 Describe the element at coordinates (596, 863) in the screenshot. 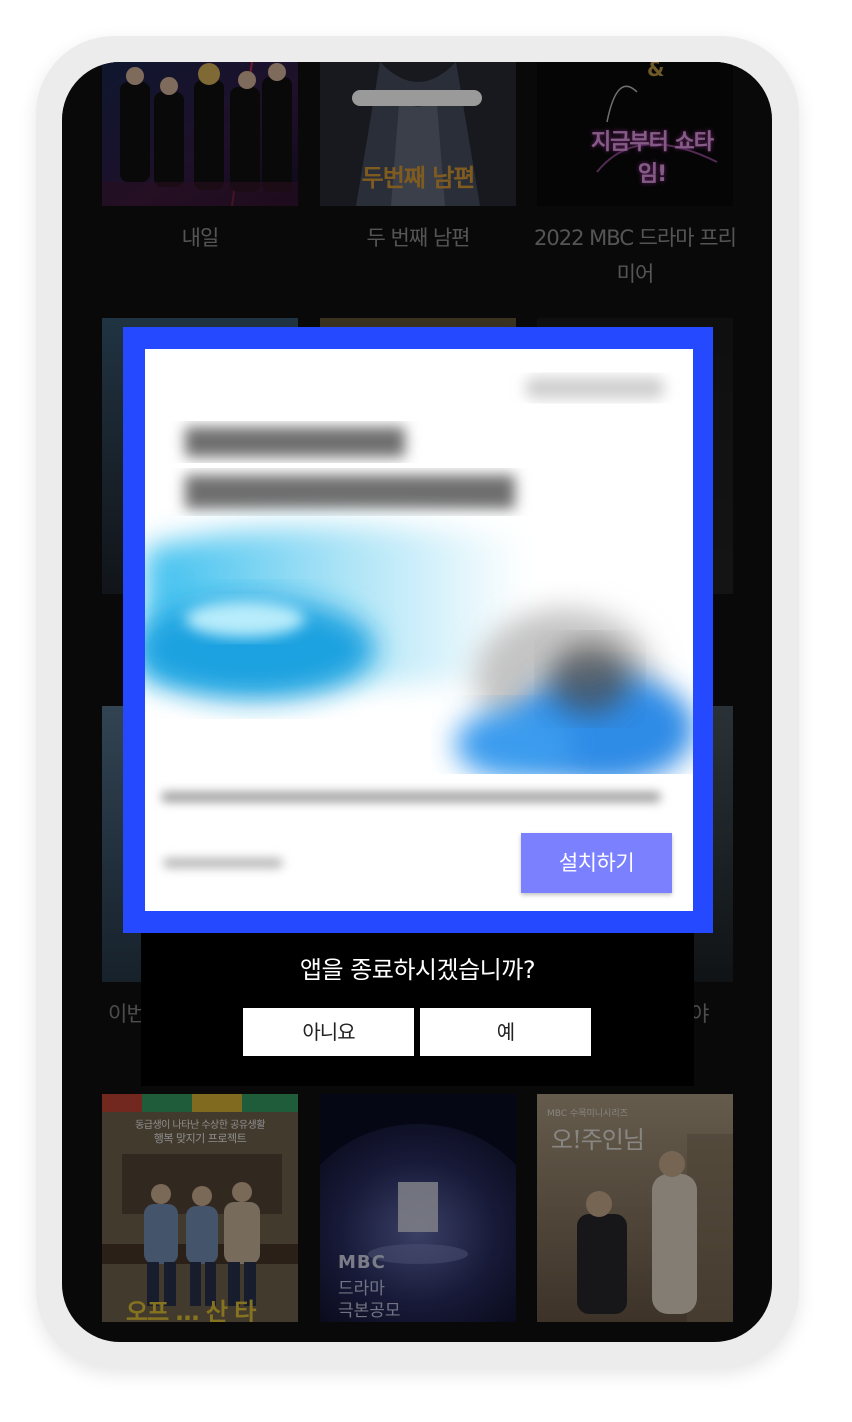

I see `install-button: 설치하기` at that location.